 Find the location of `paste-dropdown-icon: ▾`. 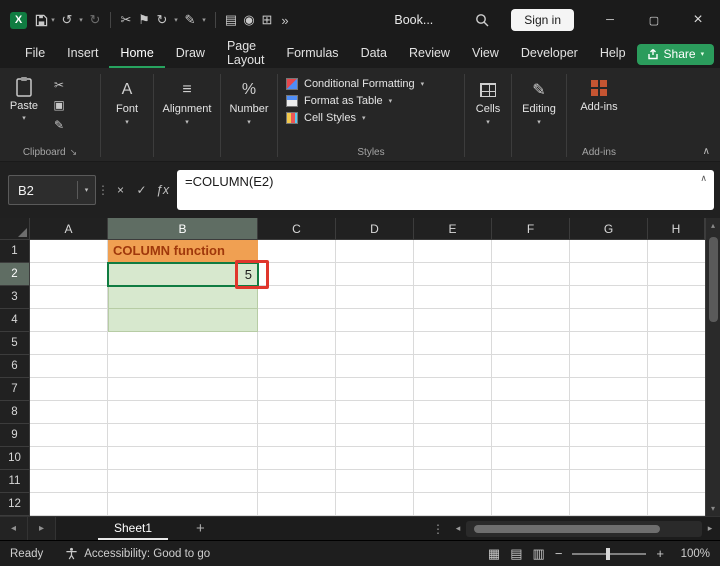

paste-dropdown-icon: ▾ is located at coordinates (24, 118).